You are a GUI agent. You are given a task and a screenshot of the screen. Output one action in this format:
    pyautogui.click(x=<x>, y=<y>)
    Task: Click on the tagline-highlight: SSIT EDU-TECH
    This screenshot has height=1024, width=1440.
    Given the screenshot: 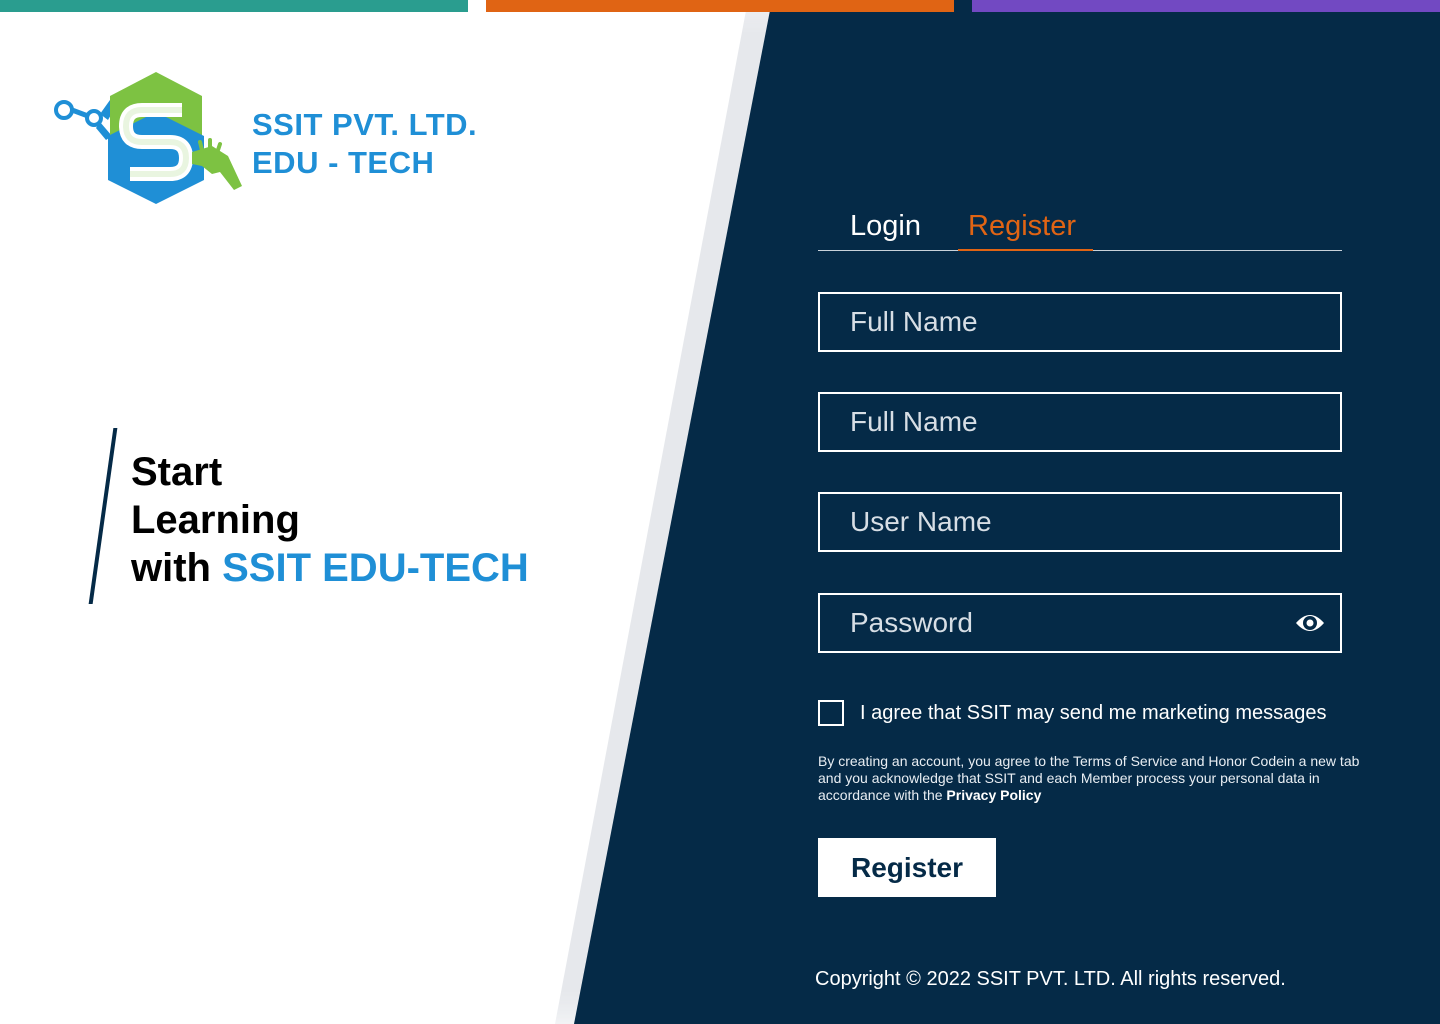 What is the action you would take?
    pyautogui.click(x=375, y=568)
    